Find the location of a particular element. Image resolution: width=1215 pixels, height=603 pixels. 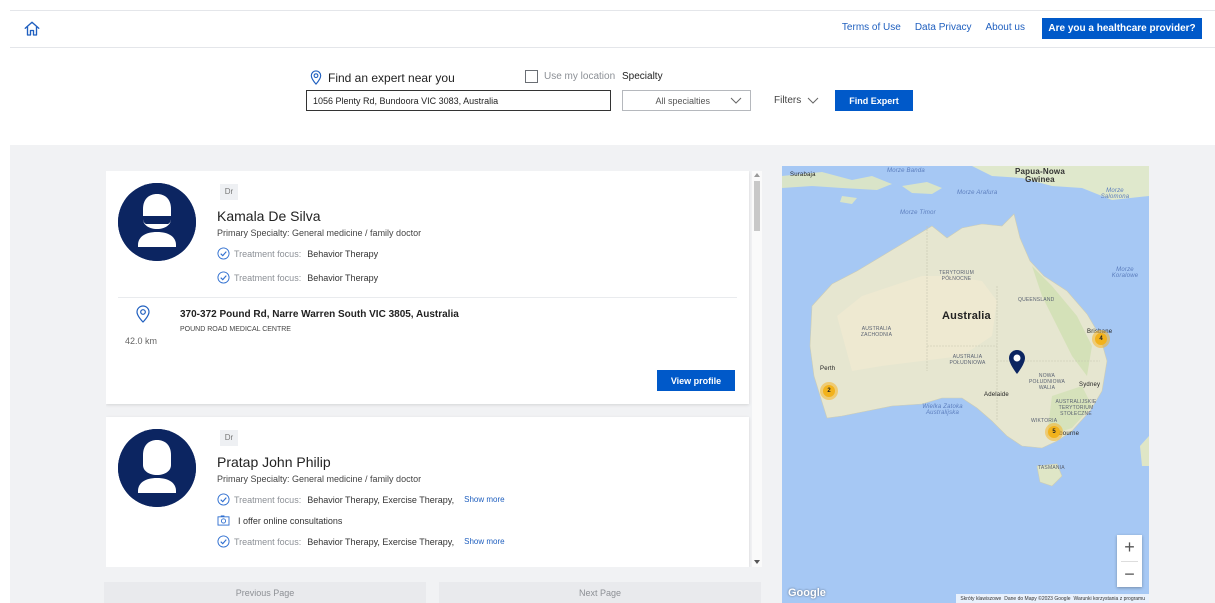

cluster-count: 5 is located at coordinates (1054, 432).